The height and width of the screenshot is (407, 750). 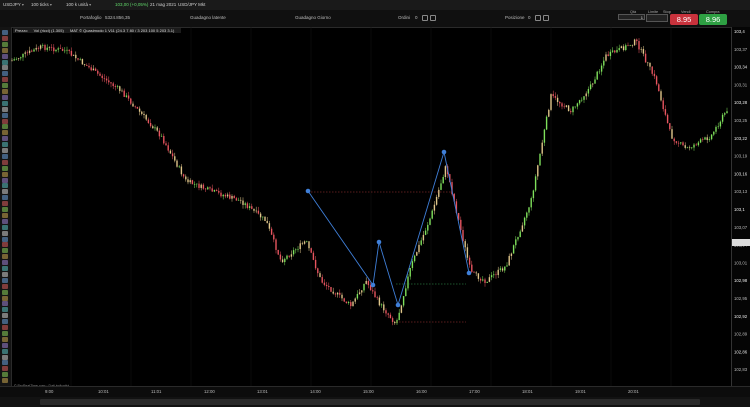 I want to click on qty-input: 1, so click(x=631, y=17).